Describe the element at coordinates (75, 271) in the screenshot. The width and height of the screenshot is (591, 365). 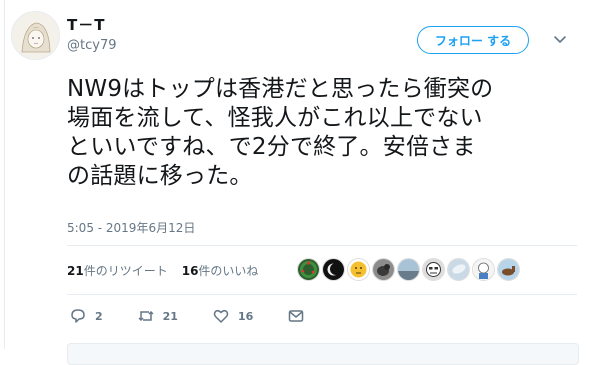
I see `retweet-stat-count: 21` at that location.